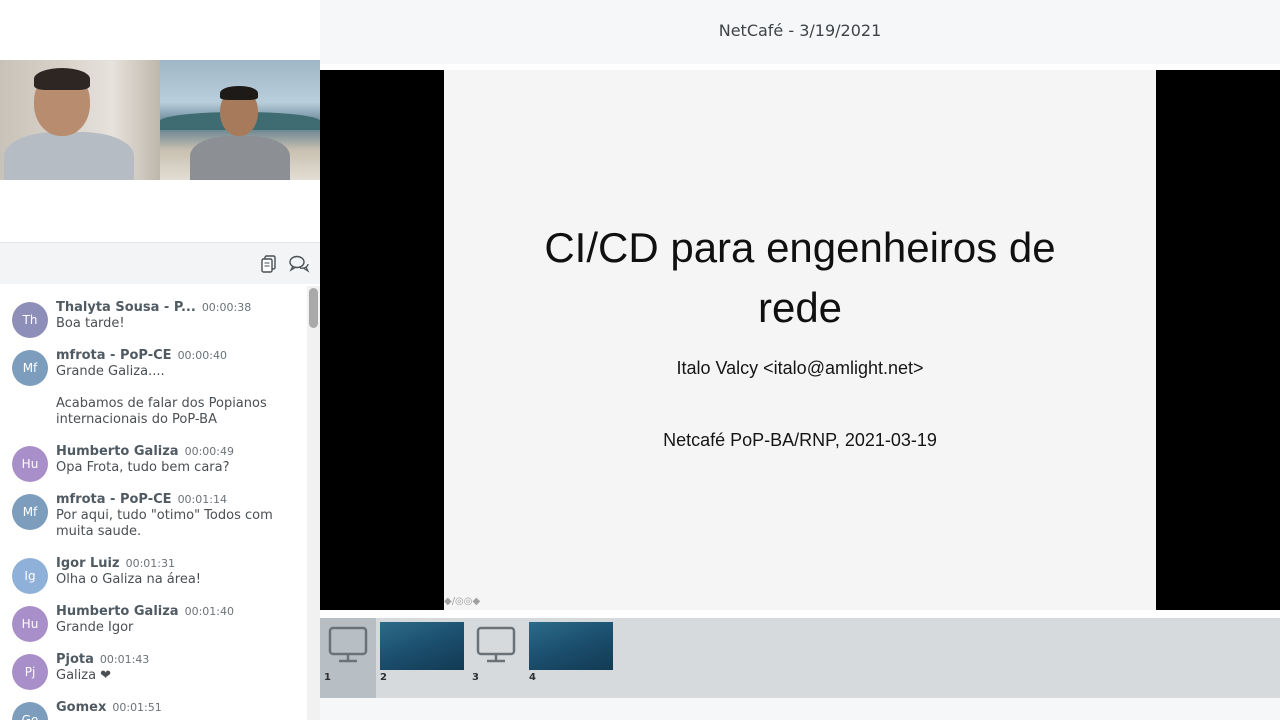  What do you see at coordinates (800, 247) in the screenshot?
I see `slide-title-line-1: CI/CD para engenheiros de` at bounding box center [800, 247].